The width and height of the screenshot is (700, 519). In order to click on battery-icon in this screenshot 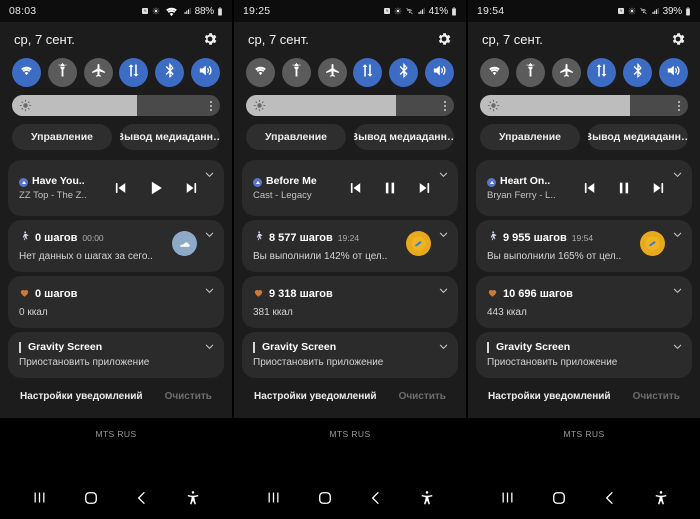, I will do `click(454, 11)`.